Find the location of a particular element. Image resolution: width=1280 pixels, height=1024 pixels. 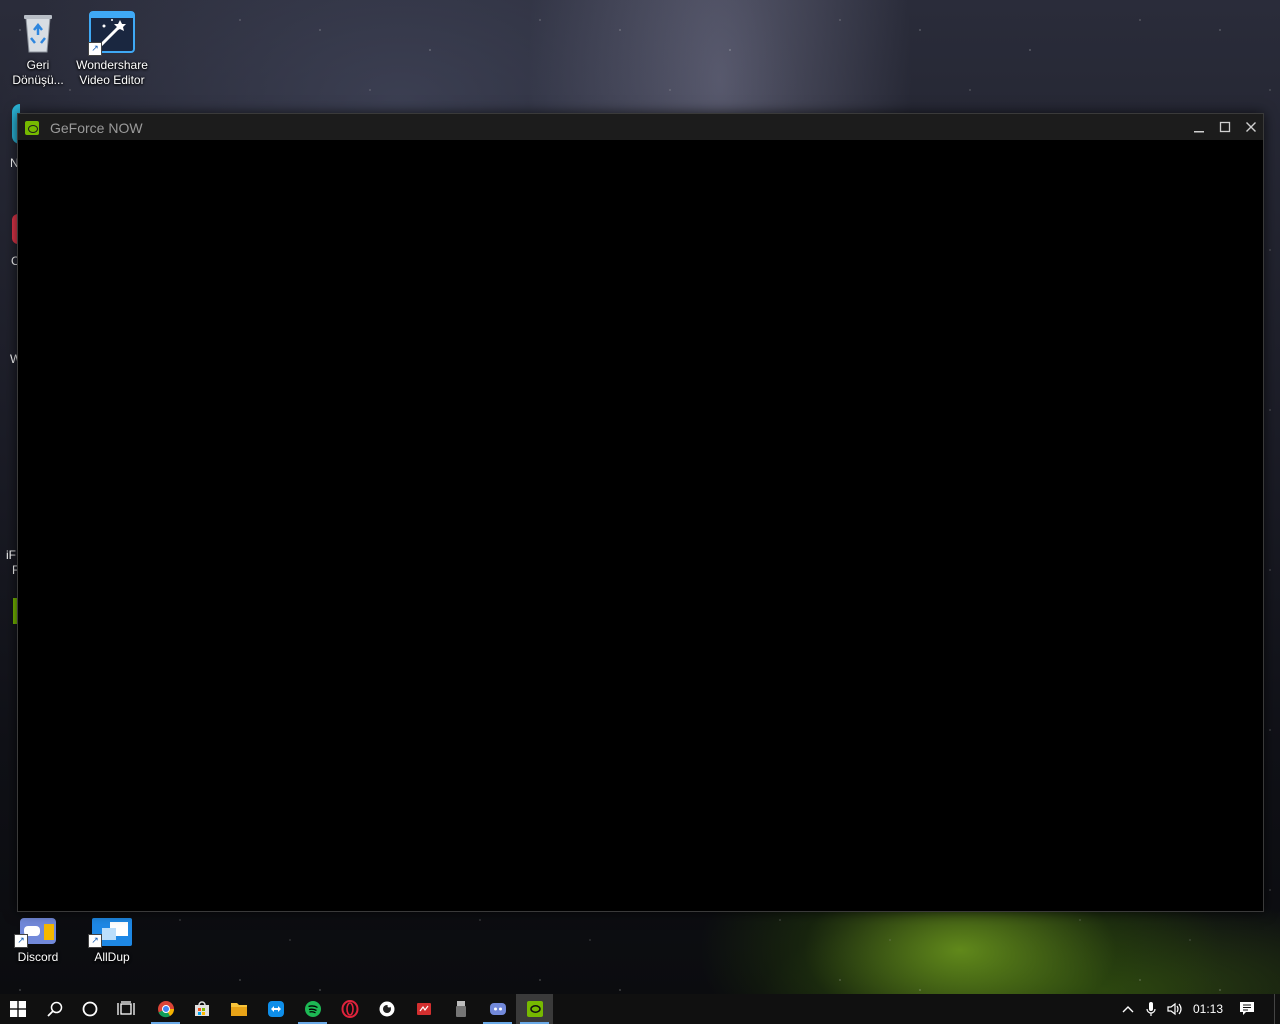

cortana-button is located at coordinates (89, 1009).